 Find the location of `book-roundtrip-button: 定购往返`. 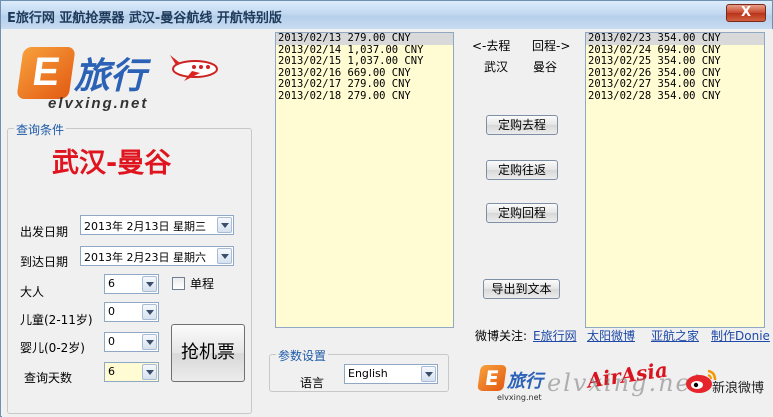

book-roundtrip-button: 定购往返 is located at coordinates (522, 170).